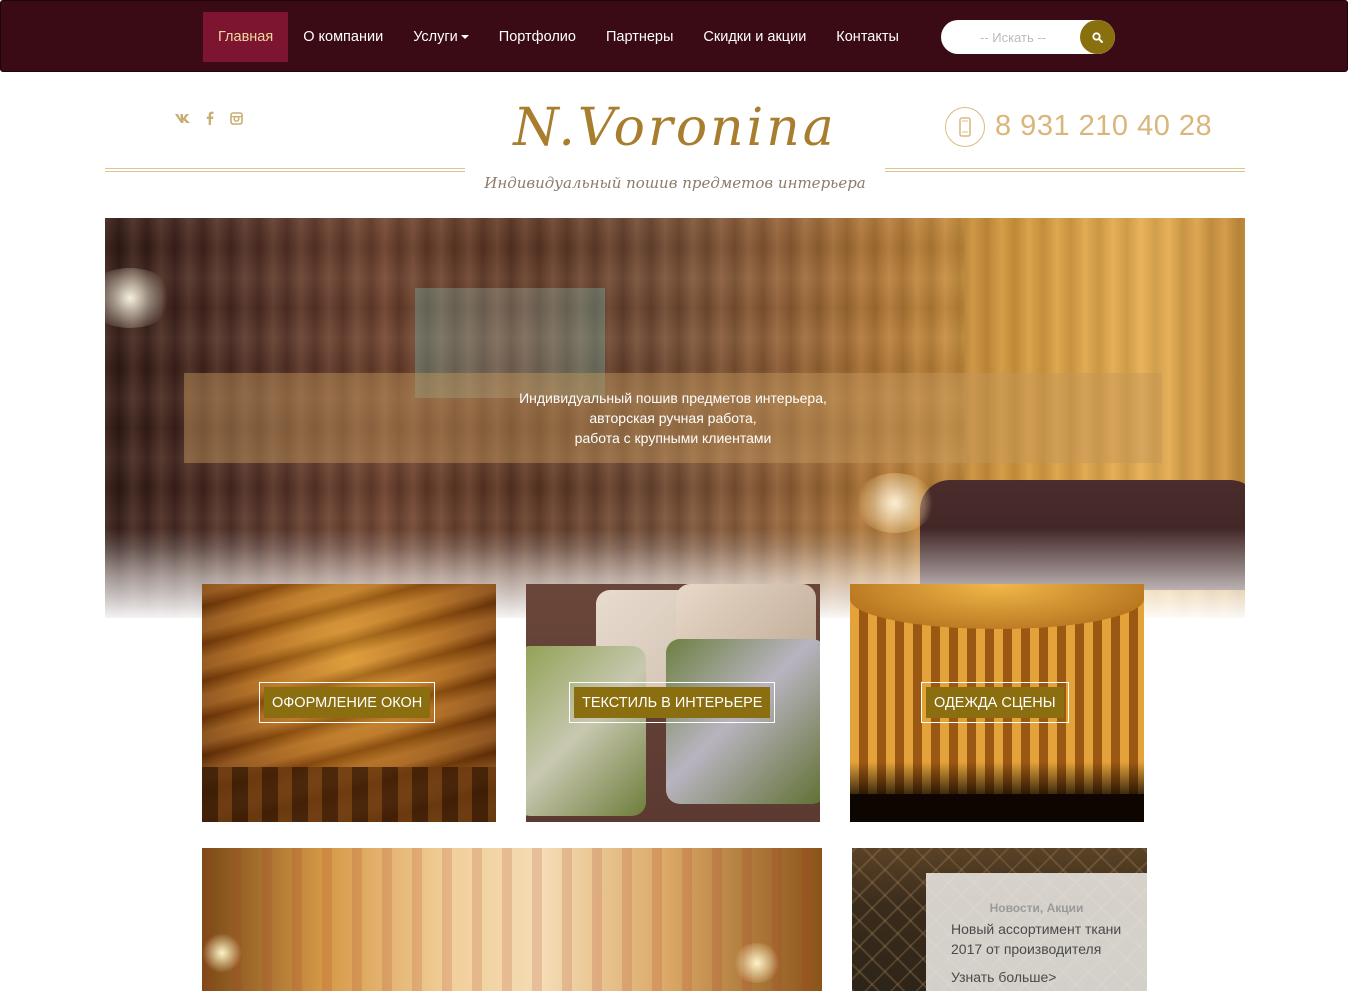 The width and height of the screenshot is (1348, 991). What do you see at coordinates (285, 170) in the screenshot?
I see `header-divider-left` at bounding box center [285, 170].